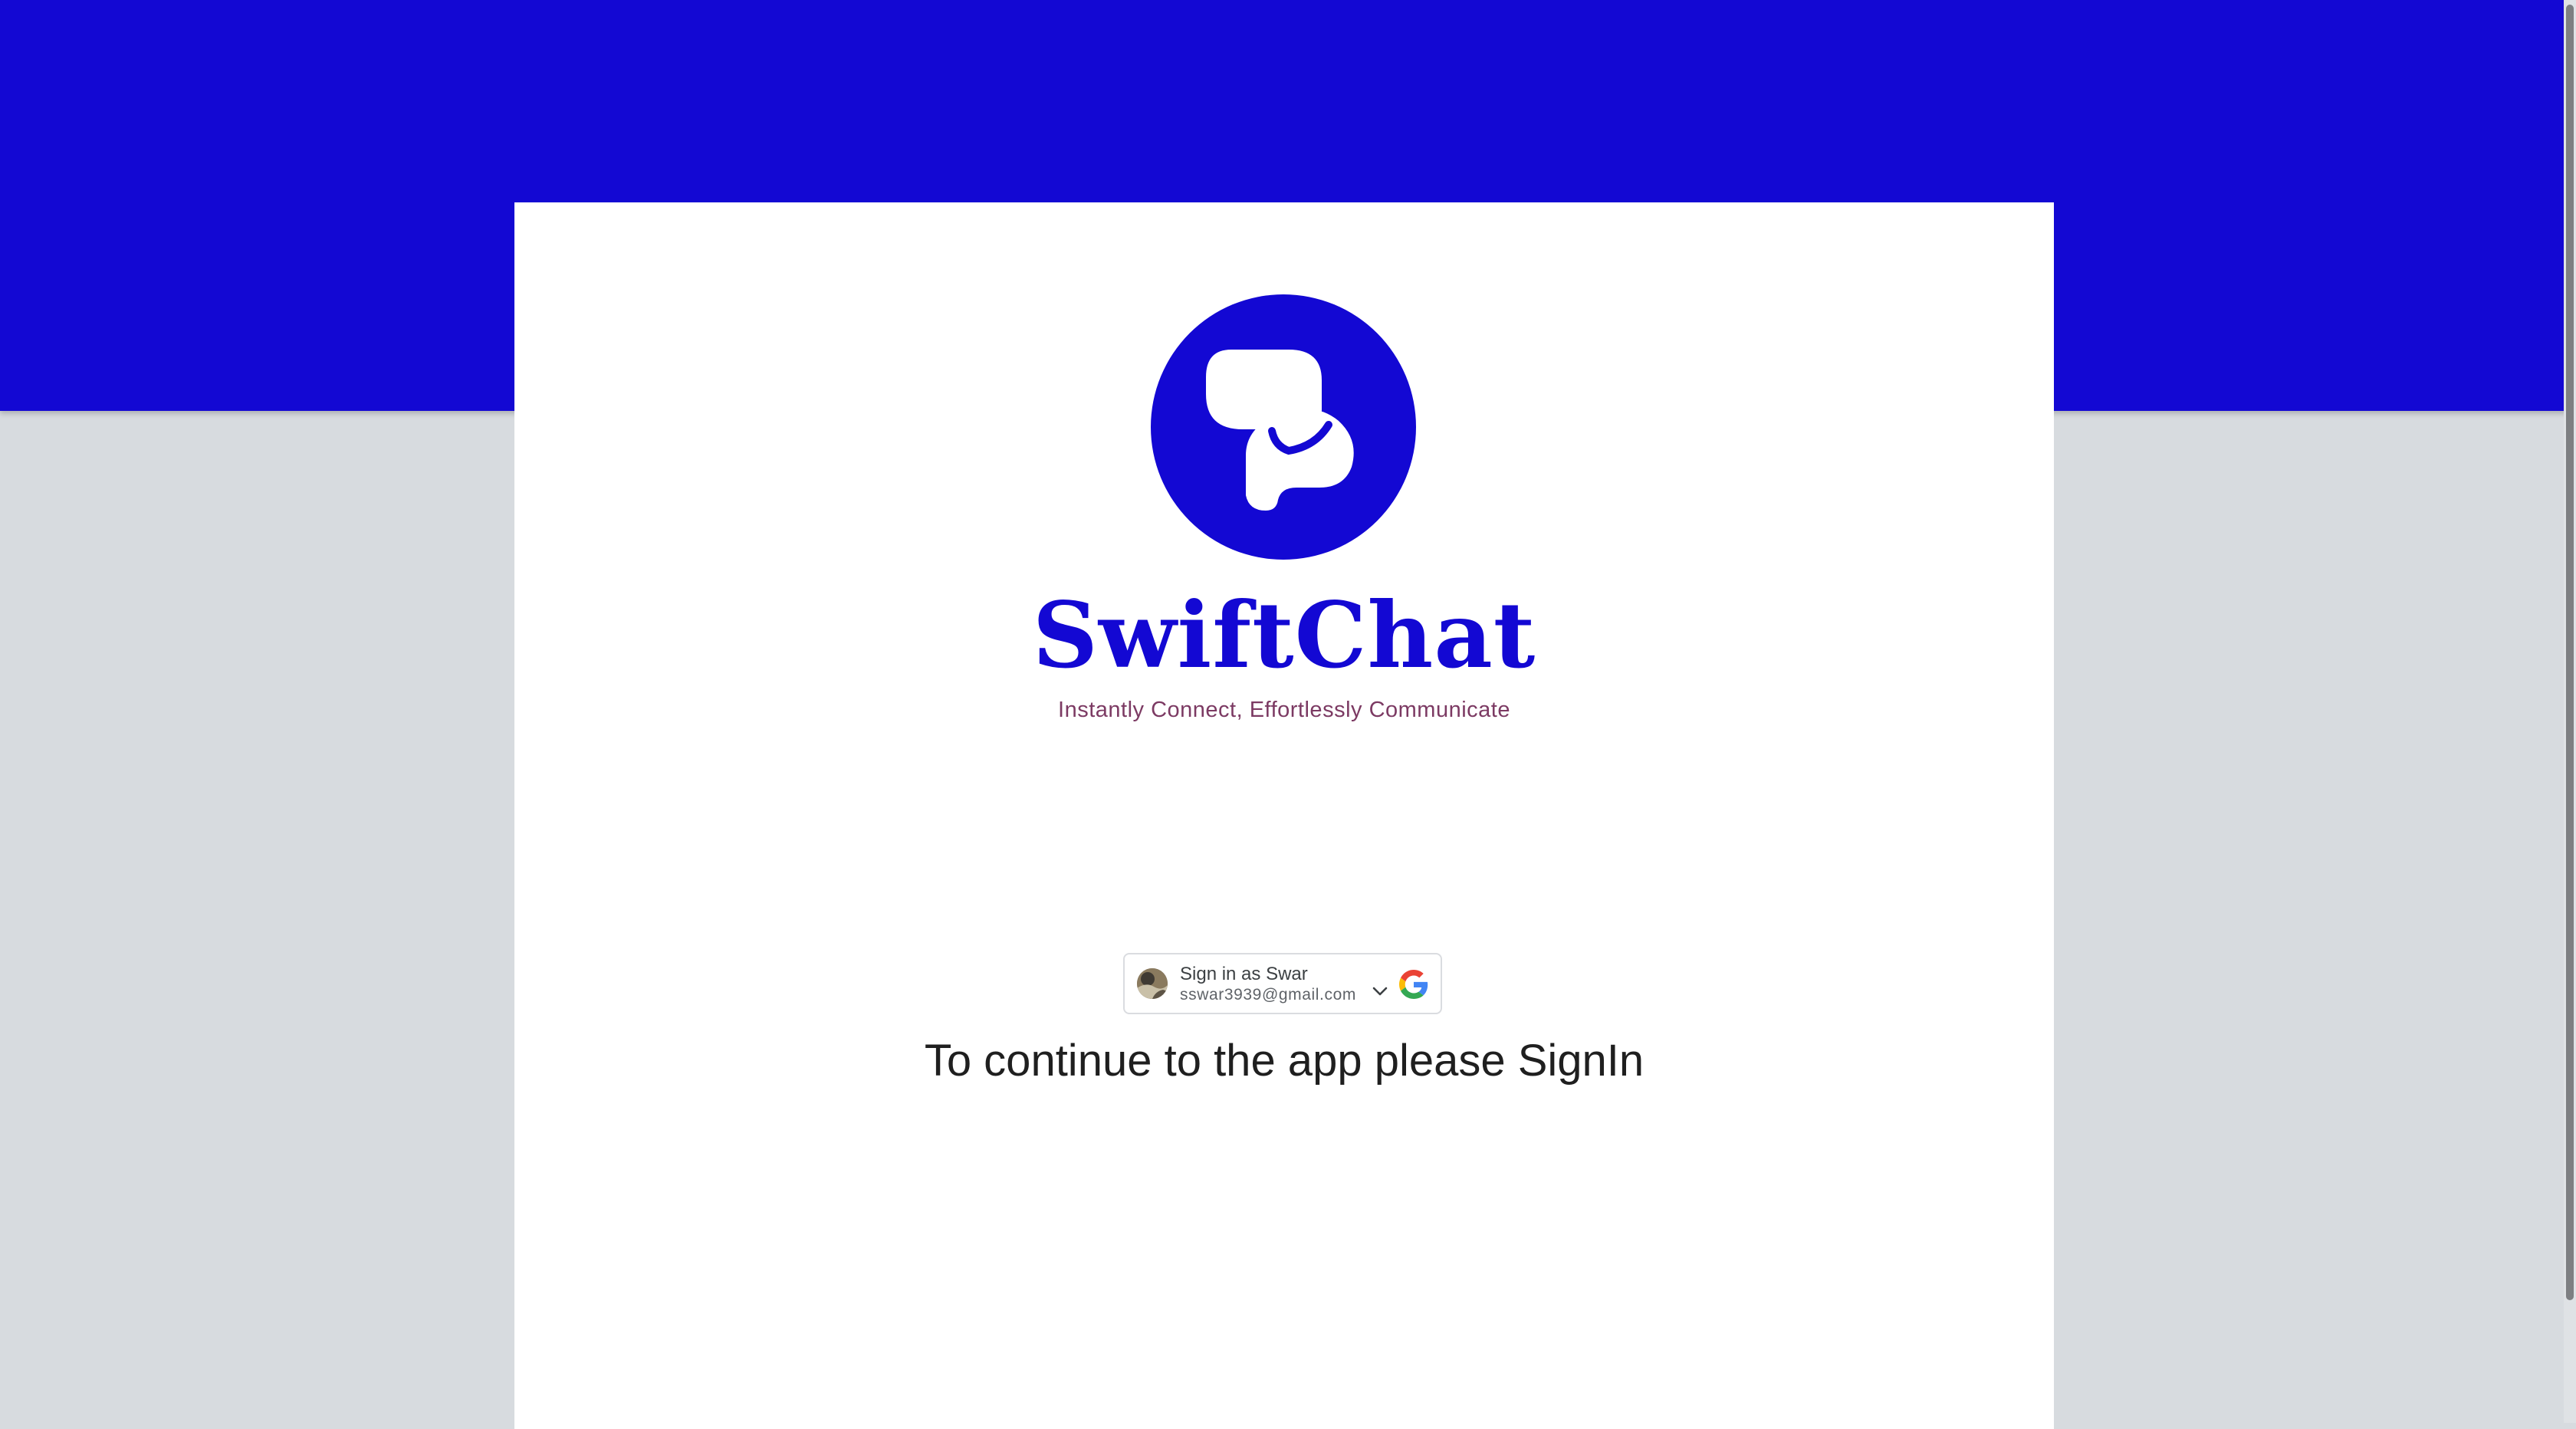 The height and width of the screenshot is (1429, 2576). I want to click on google-g-icon, so click(1413, 984).